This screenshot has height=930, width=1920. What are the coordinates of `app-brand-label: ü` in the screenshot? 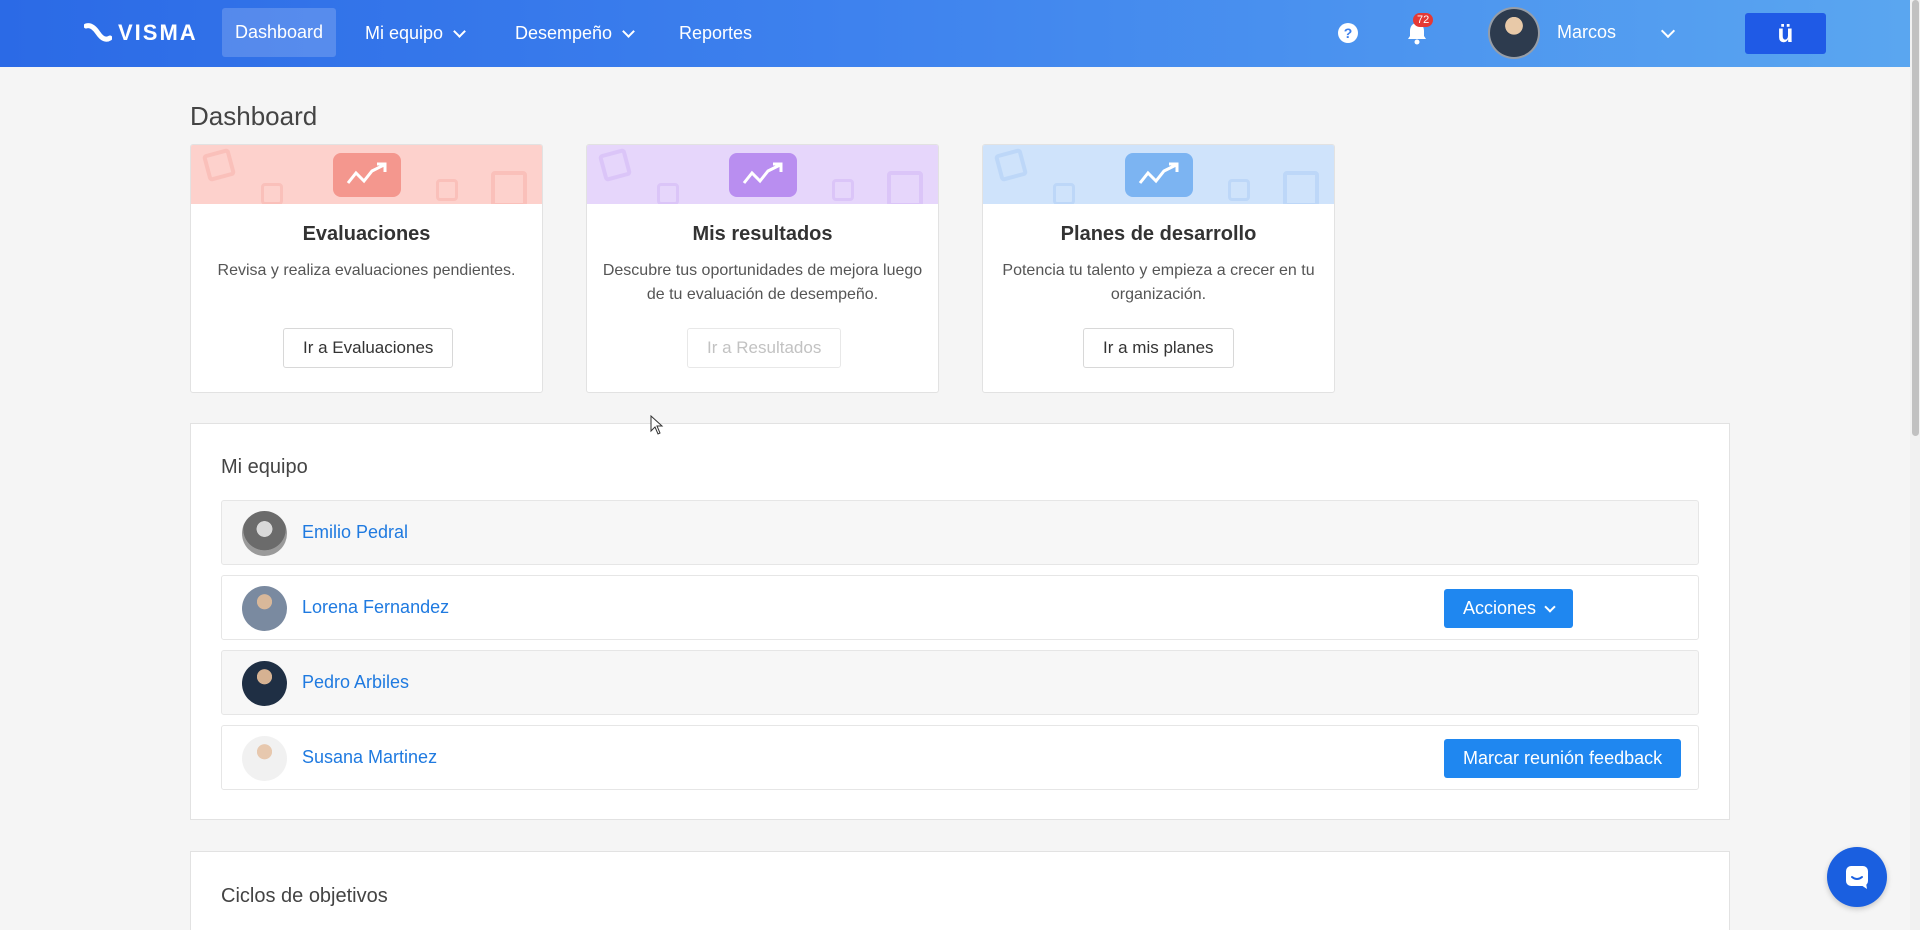 It's located at (1785, 33).